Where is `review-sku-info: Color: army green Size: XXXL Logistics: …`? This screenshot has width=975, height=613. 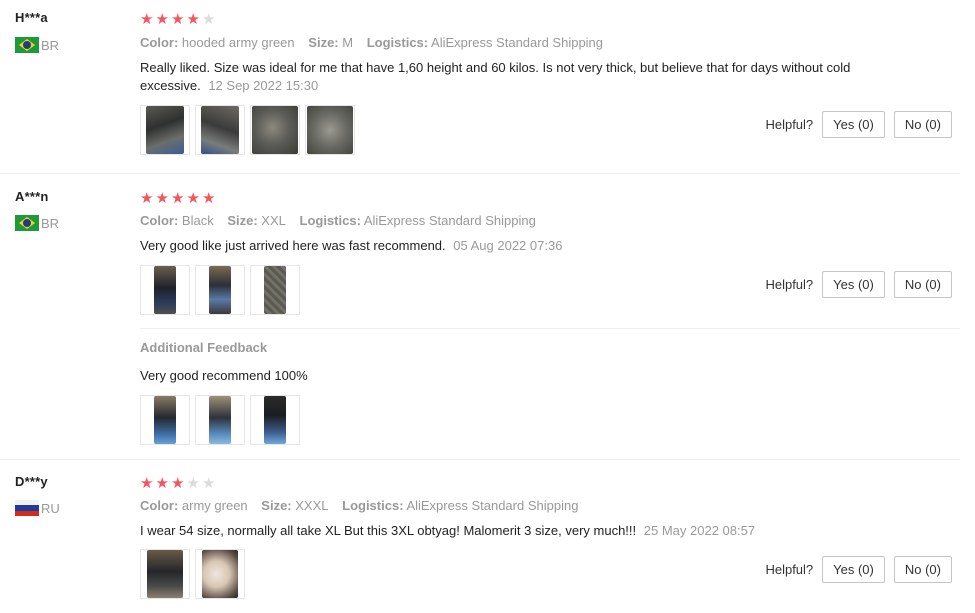 review-sku-info: Color: army green Size: XXXL Logistics: … is located at coordinates (364, 505).